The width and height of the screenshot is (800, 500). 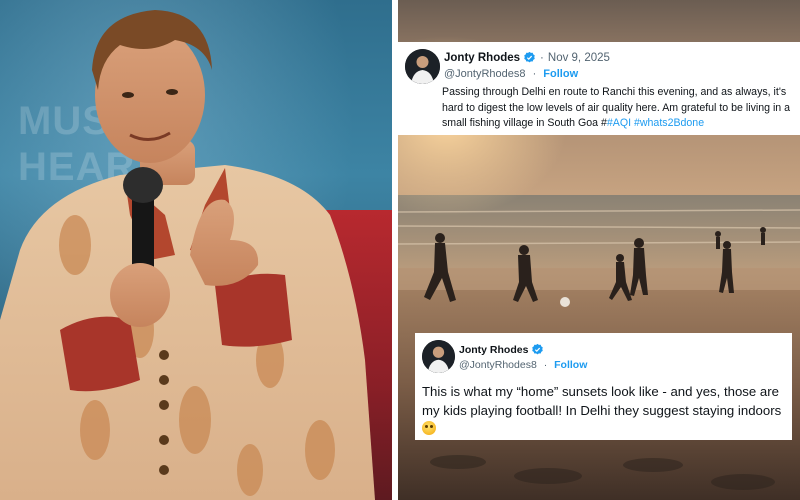 I want to click on tweet-date: Nov 9, 2025, so click(x=579, y=58).